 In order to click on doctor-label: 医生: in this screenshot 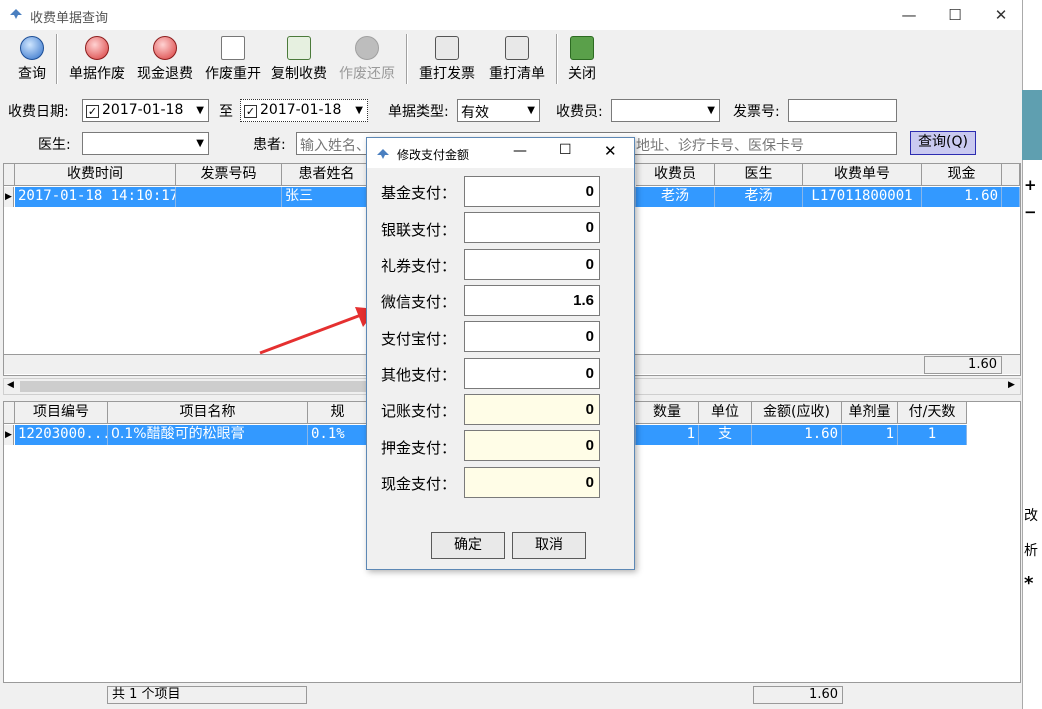, I will do `click(54, 145)`.